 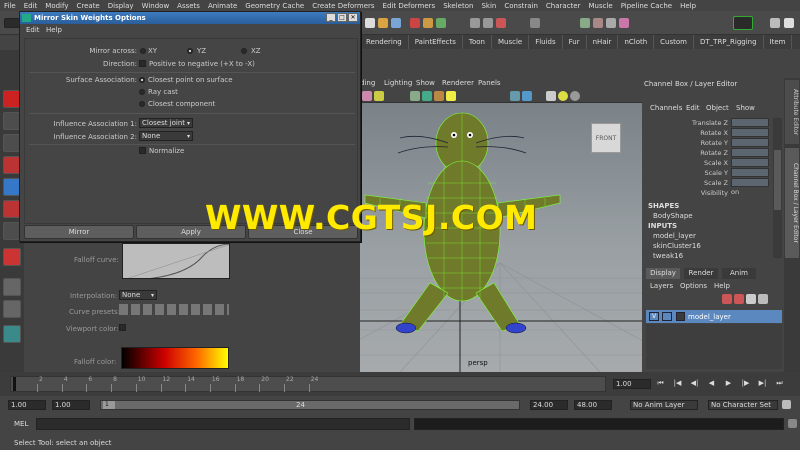 I want to click on falloff-color-ramp, so click(x=175, y=358).